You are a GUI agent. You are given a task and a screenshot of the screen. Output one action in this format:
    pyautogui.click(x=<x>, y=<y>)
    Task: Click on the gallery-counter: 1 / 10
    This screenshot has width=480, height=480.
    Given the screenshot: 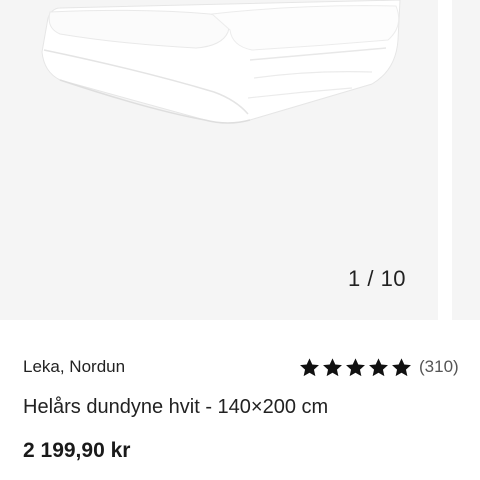 What is the action you would take?
    pyautogui.click(x=377, y=278)
    